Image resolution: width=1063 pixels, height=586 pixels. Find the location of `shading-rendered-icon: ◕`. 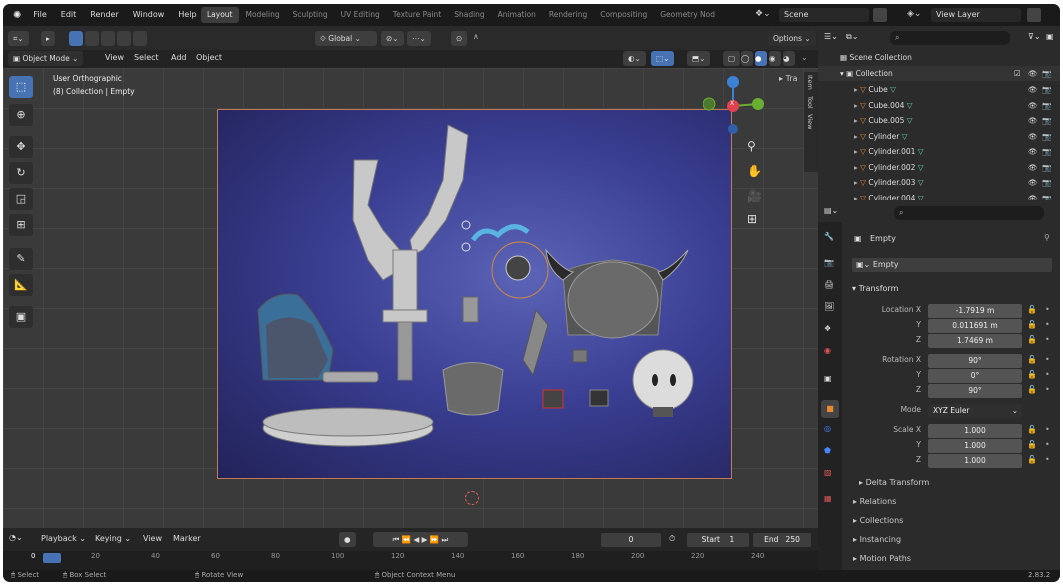

shading-rendered-icon: ◕ is located at coordinates (789, 58).